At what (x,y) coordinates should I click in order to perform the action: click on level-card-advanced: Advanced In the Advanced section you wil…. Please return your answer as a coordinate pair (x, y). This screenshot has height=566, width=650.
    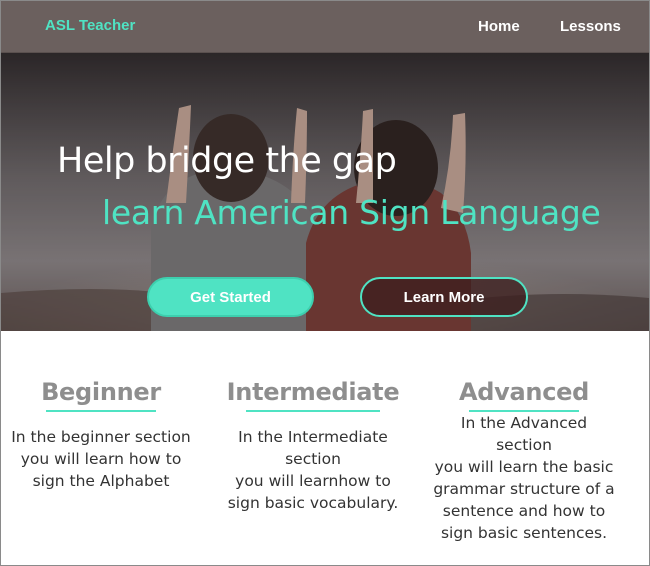
    Looking at the image, I should click on (524, 461).